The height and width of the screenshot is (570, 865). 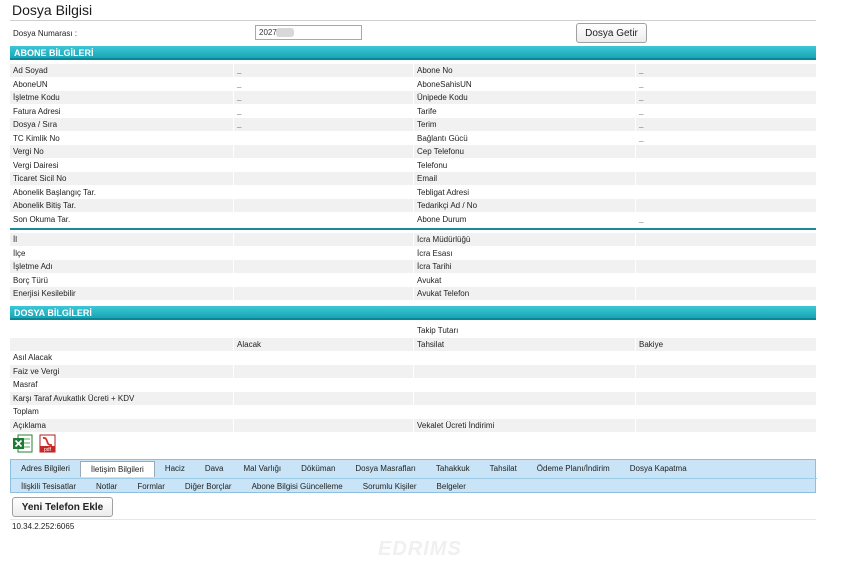 What do you see at coordinates (413, 313) in the screenshot?
I see `dosya-section-header: DOSYA BİLGİLERİ` at bounding box center [413, 313].